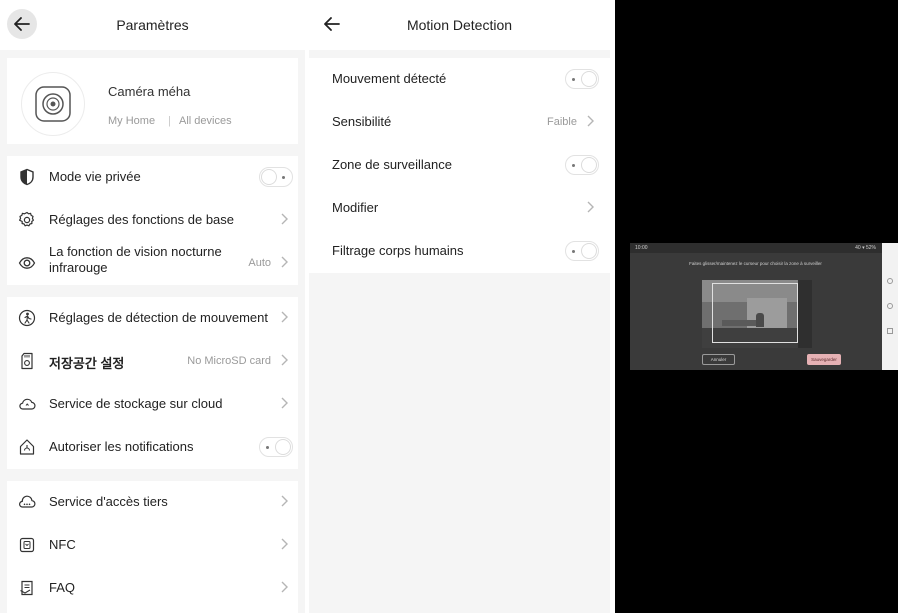 Image resolution: width=898 pixels, height=613 pixels. I want to click on settings-row-label: 저장공간 설정, so click(87, 363).